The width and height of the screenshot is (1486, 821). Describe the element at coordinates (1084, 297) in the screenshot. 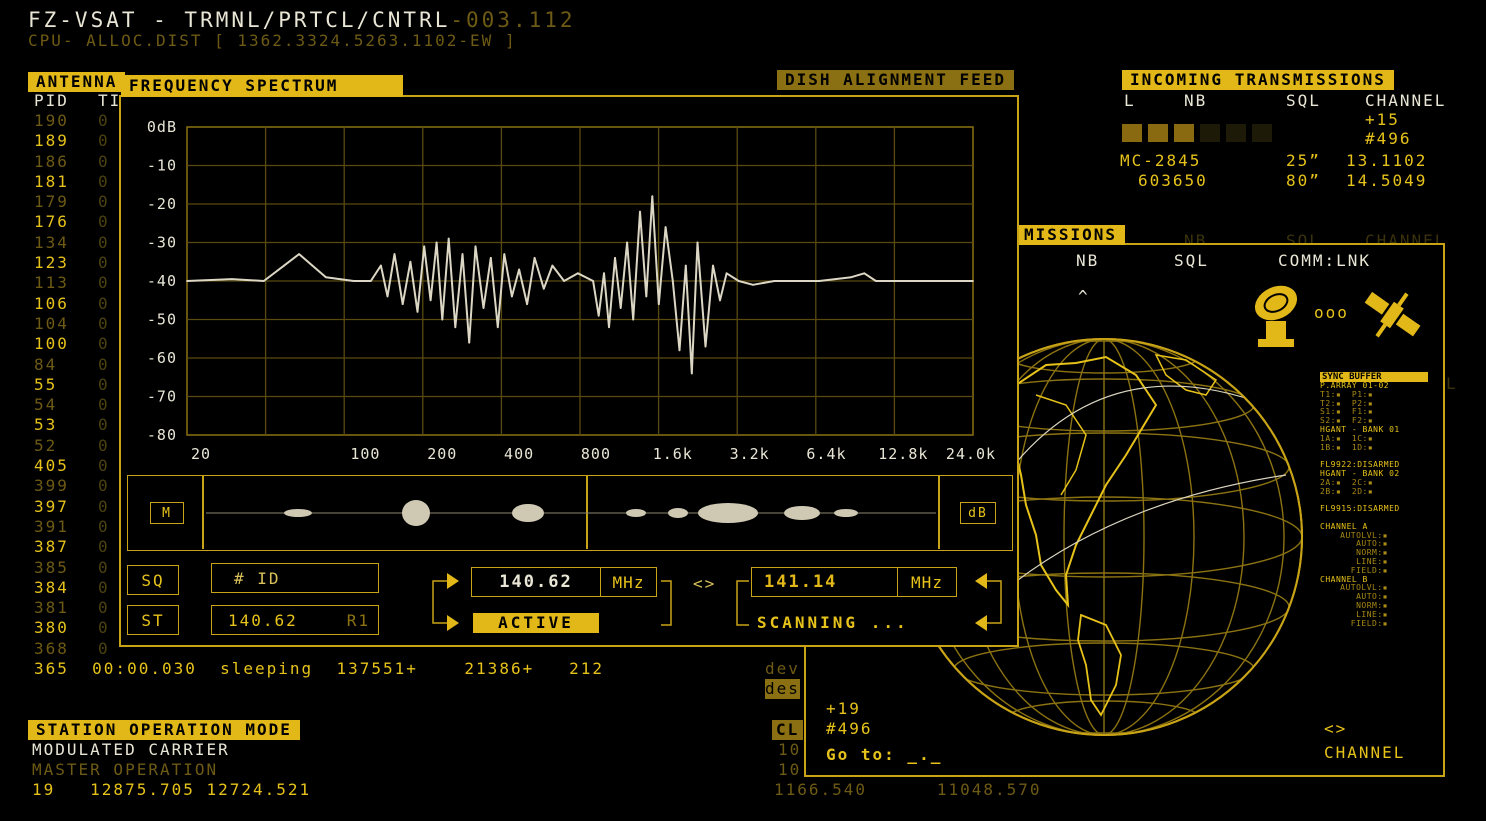

I see `missions-caret: ^` at that location.